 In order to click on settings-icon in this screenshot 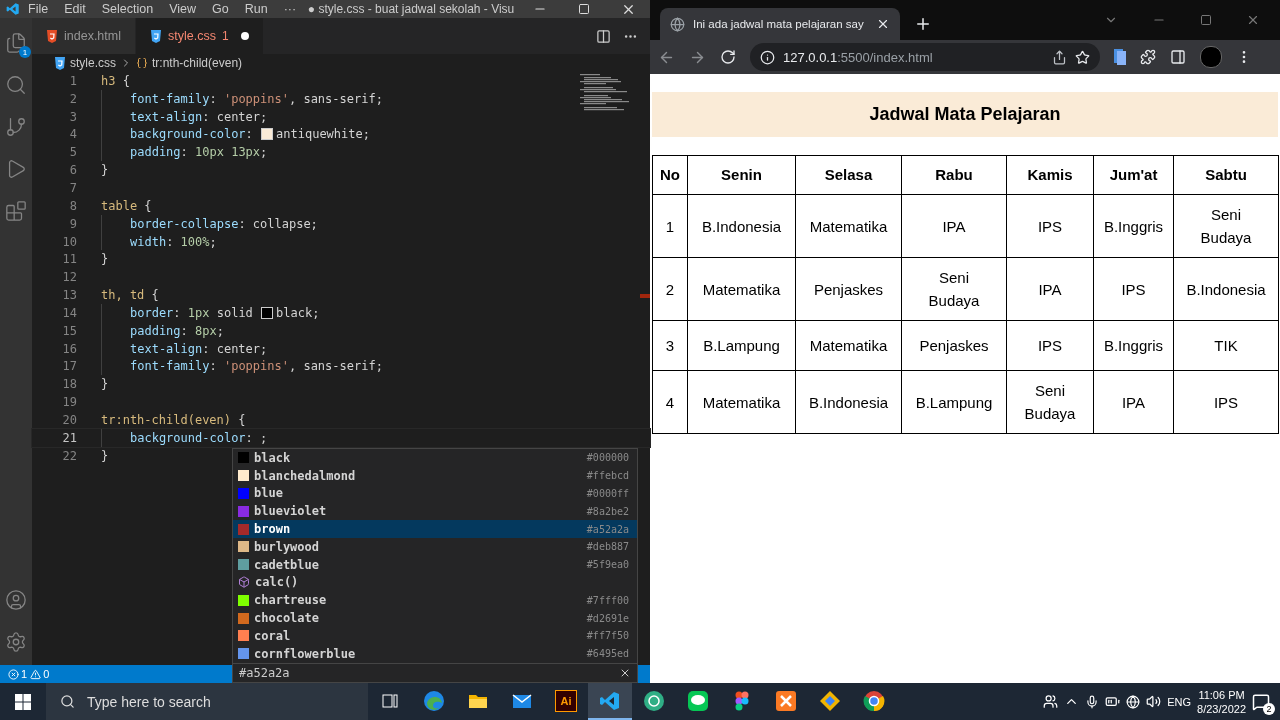, I will do `click(16, 642)`.